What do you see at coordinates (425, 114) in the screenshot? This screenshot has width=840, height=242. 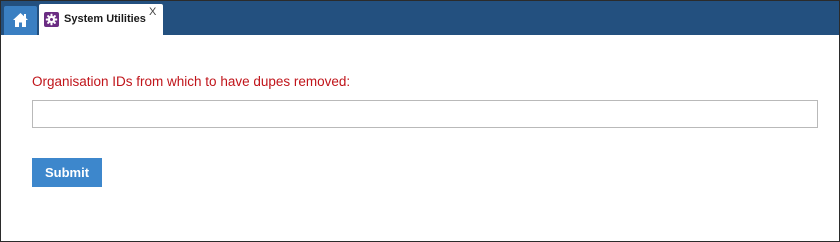 I see `org-ids-input` at bounding box center [425, 114].